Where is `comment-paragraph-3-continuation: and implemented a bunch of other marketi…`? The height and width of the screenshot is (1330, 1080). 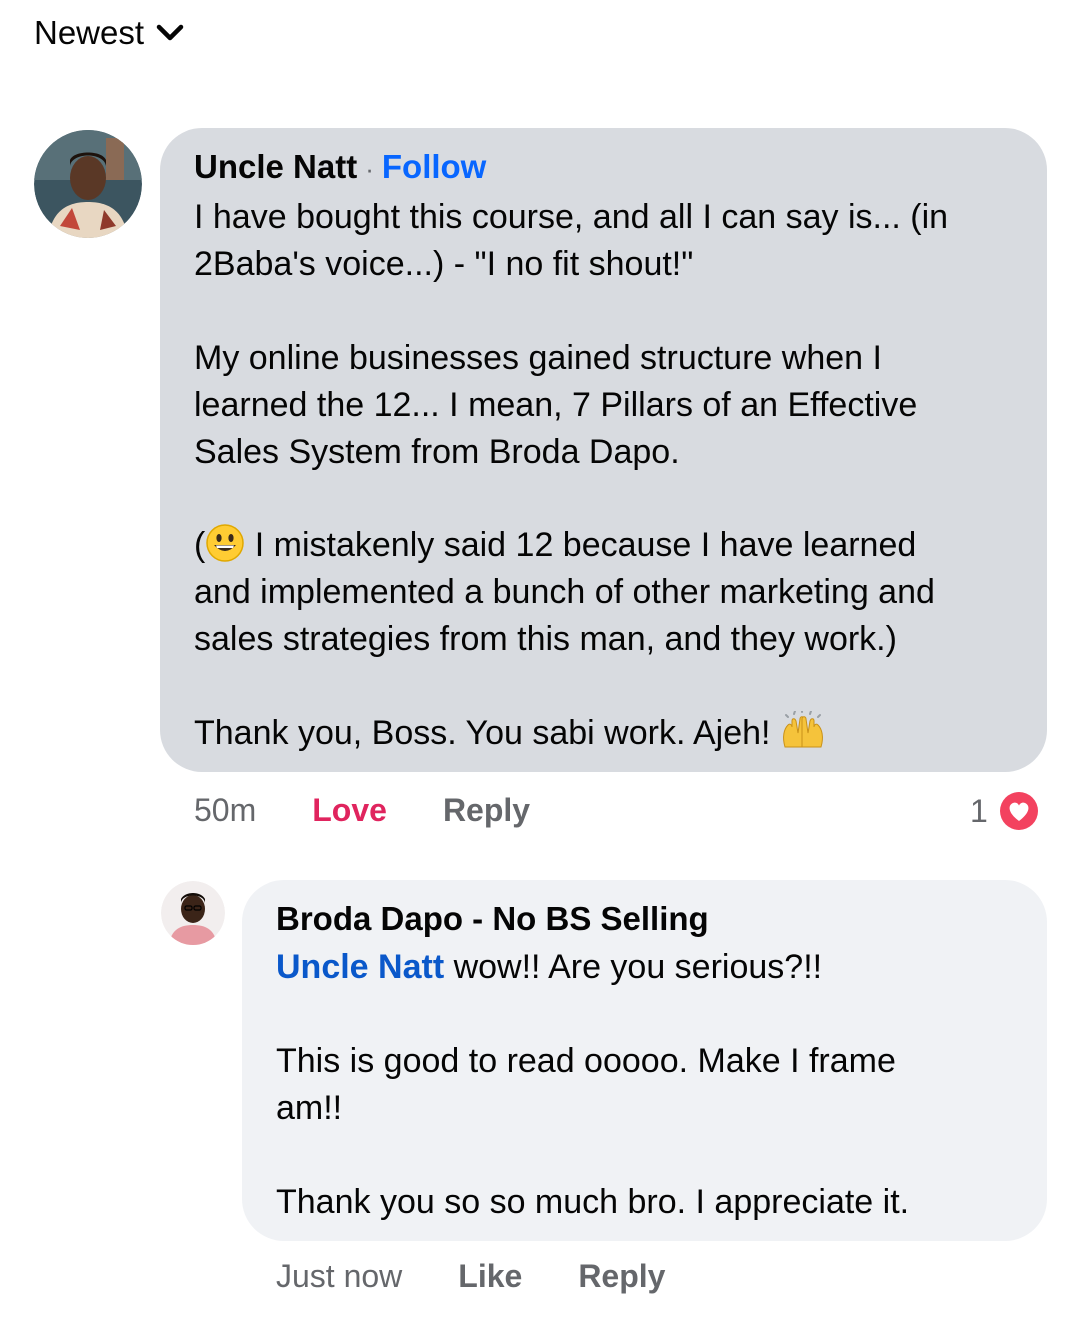
comment-paragraph-3-continuation: and implemented a bunch of other marketi… is located at coordinates (564, 615).